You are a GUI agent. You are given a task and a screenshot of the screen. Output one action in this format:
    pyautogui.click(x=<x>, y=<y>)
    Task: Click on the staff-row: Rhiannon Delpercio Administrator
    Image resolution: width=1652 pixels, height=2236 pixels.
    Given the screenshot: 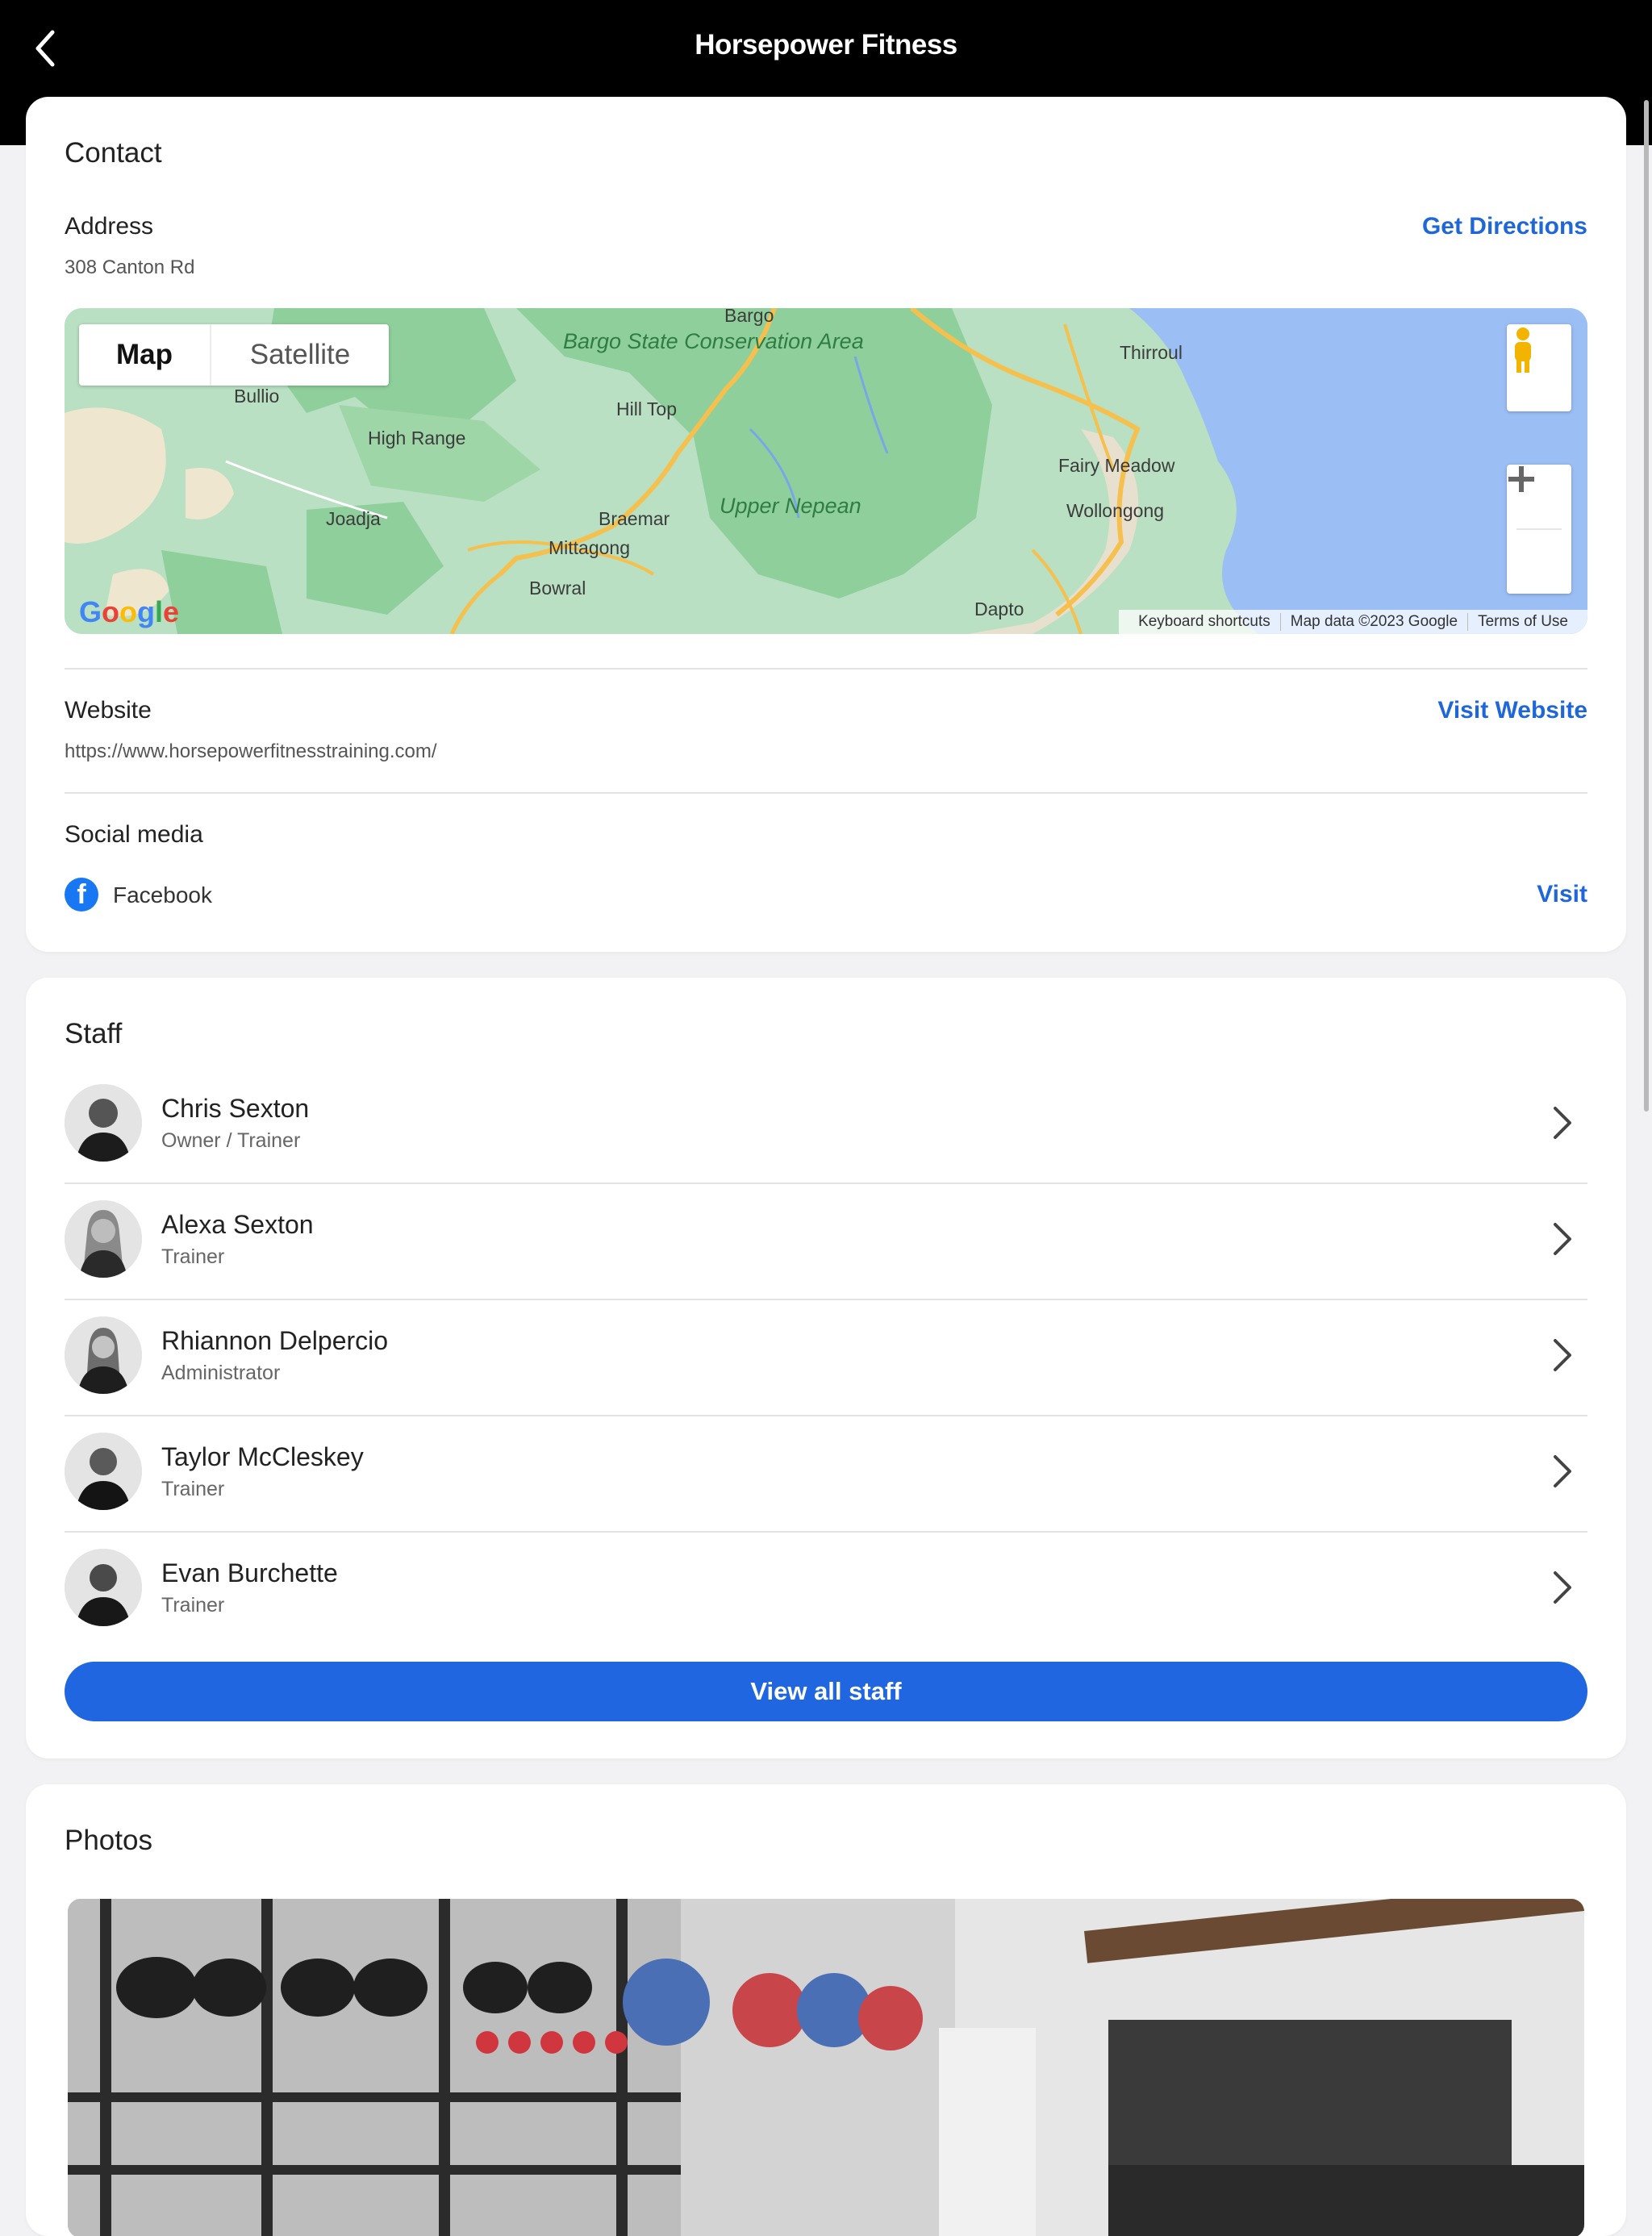 What is the action you would take?
    pyautogui.click(x=826, y=1357)
    